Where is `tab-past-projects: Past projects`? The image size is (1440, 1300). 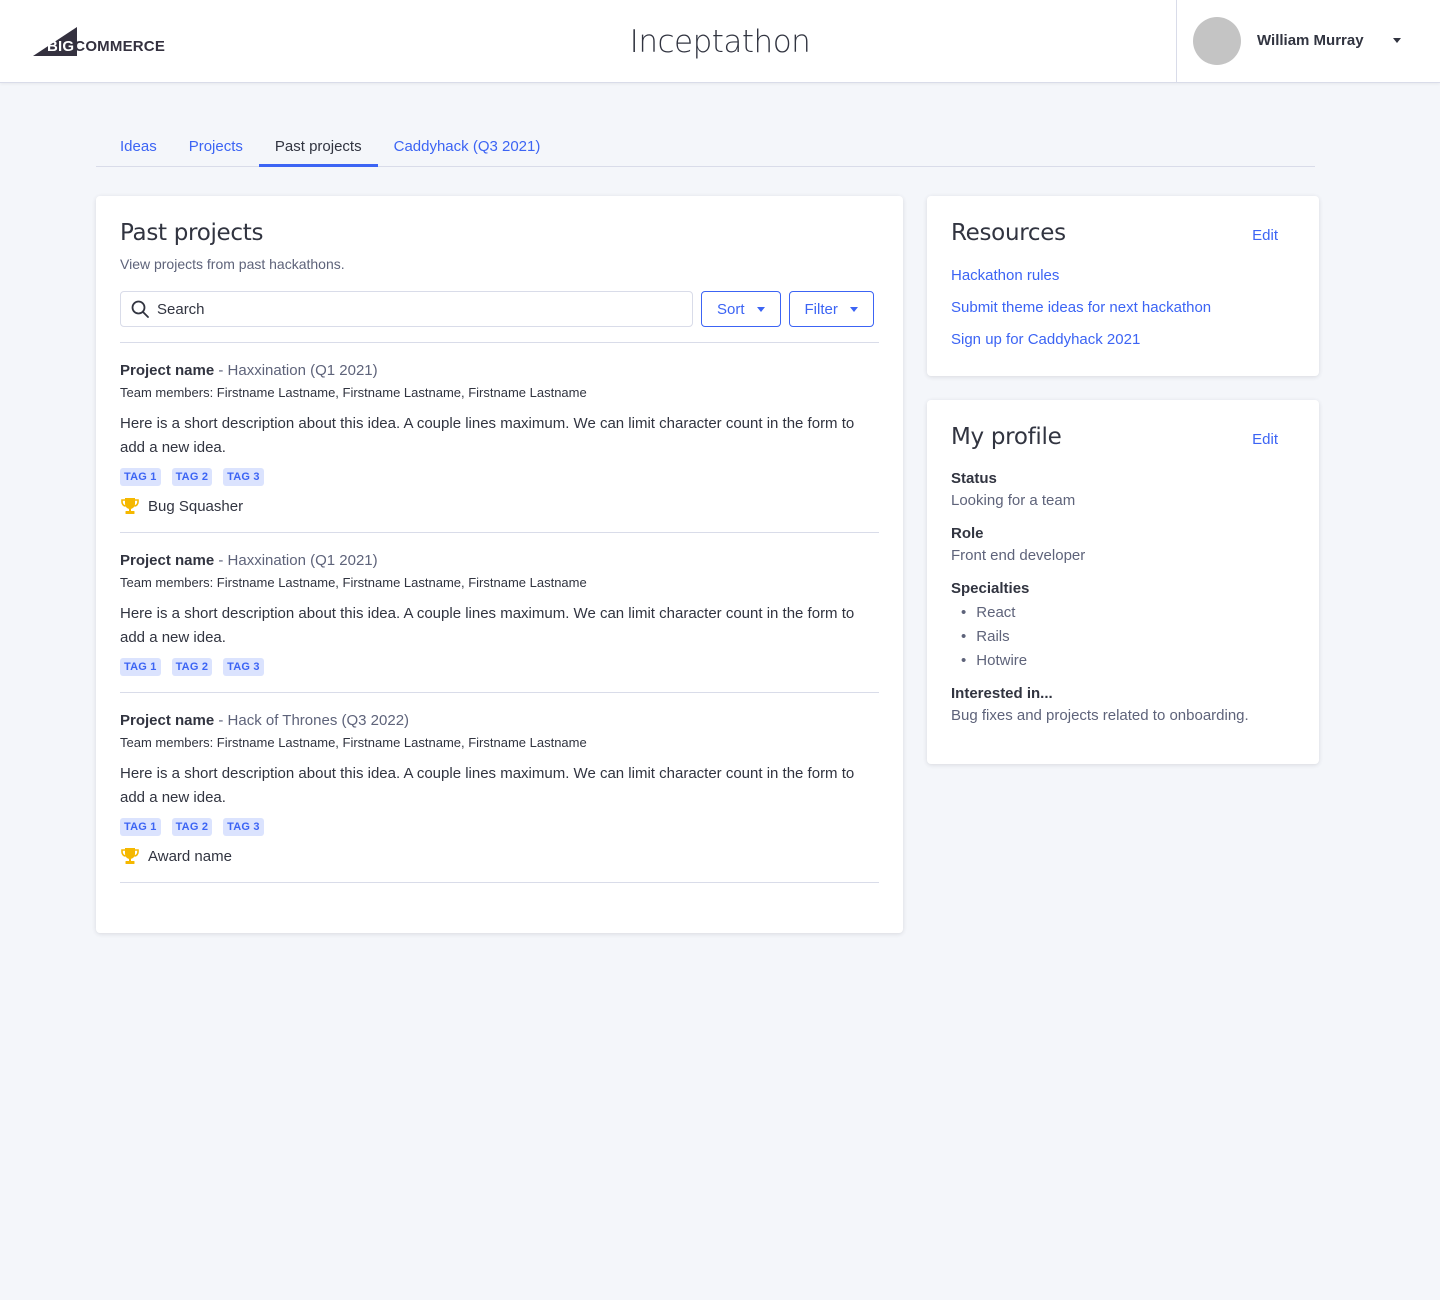
tab-past-projects: Past projects is located at coordinates (318, 148).